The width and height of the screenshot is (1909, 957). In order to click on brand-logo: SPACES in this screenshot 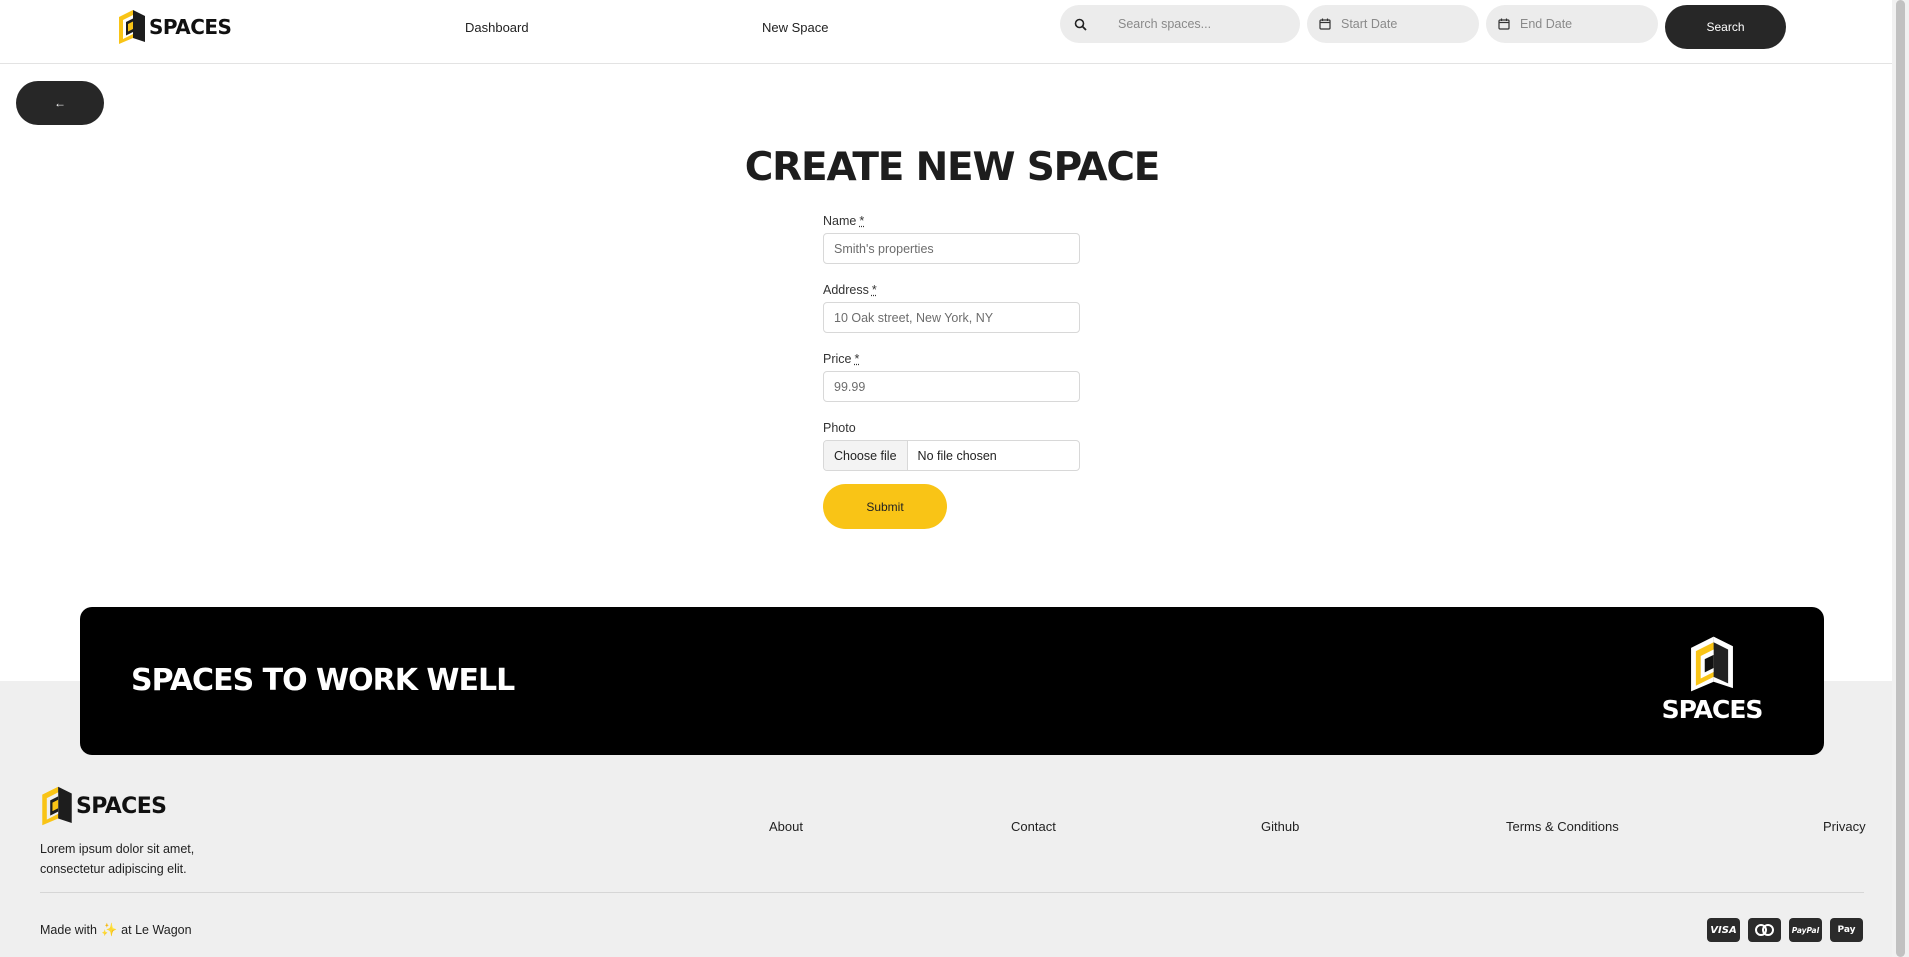, I will do `click(174, 27)`.